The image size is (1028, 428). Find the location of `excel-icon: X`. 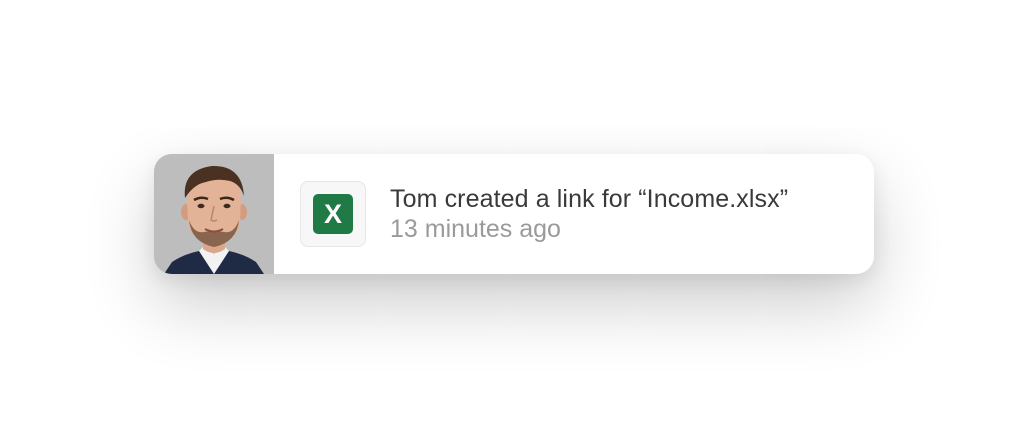

excel-icon: X is located at coordinates (333, 214).